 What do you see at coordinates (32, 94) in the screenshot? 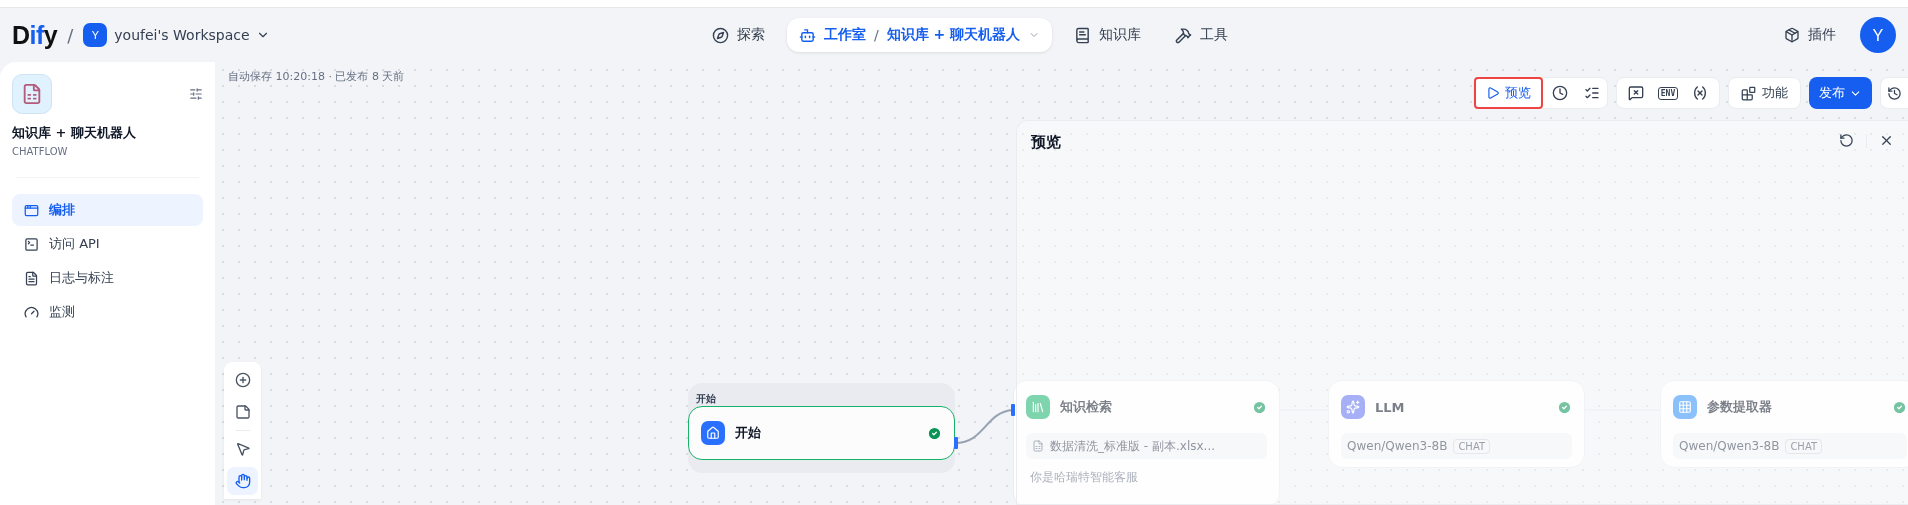
I see `app-icon` at bounding box center [32, 94].